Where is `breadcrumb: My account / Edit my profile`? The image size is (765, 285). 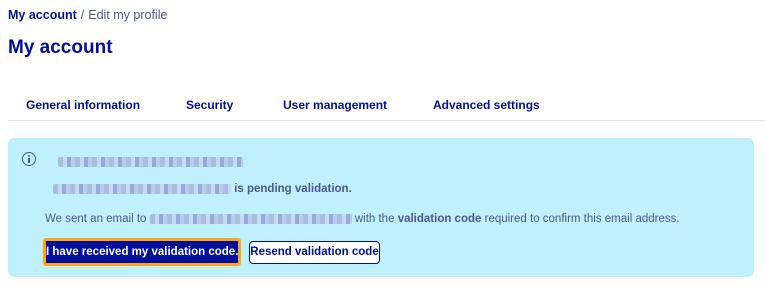 breadcrumb: My account / Edit my profile is located at coordinates (87, 15).